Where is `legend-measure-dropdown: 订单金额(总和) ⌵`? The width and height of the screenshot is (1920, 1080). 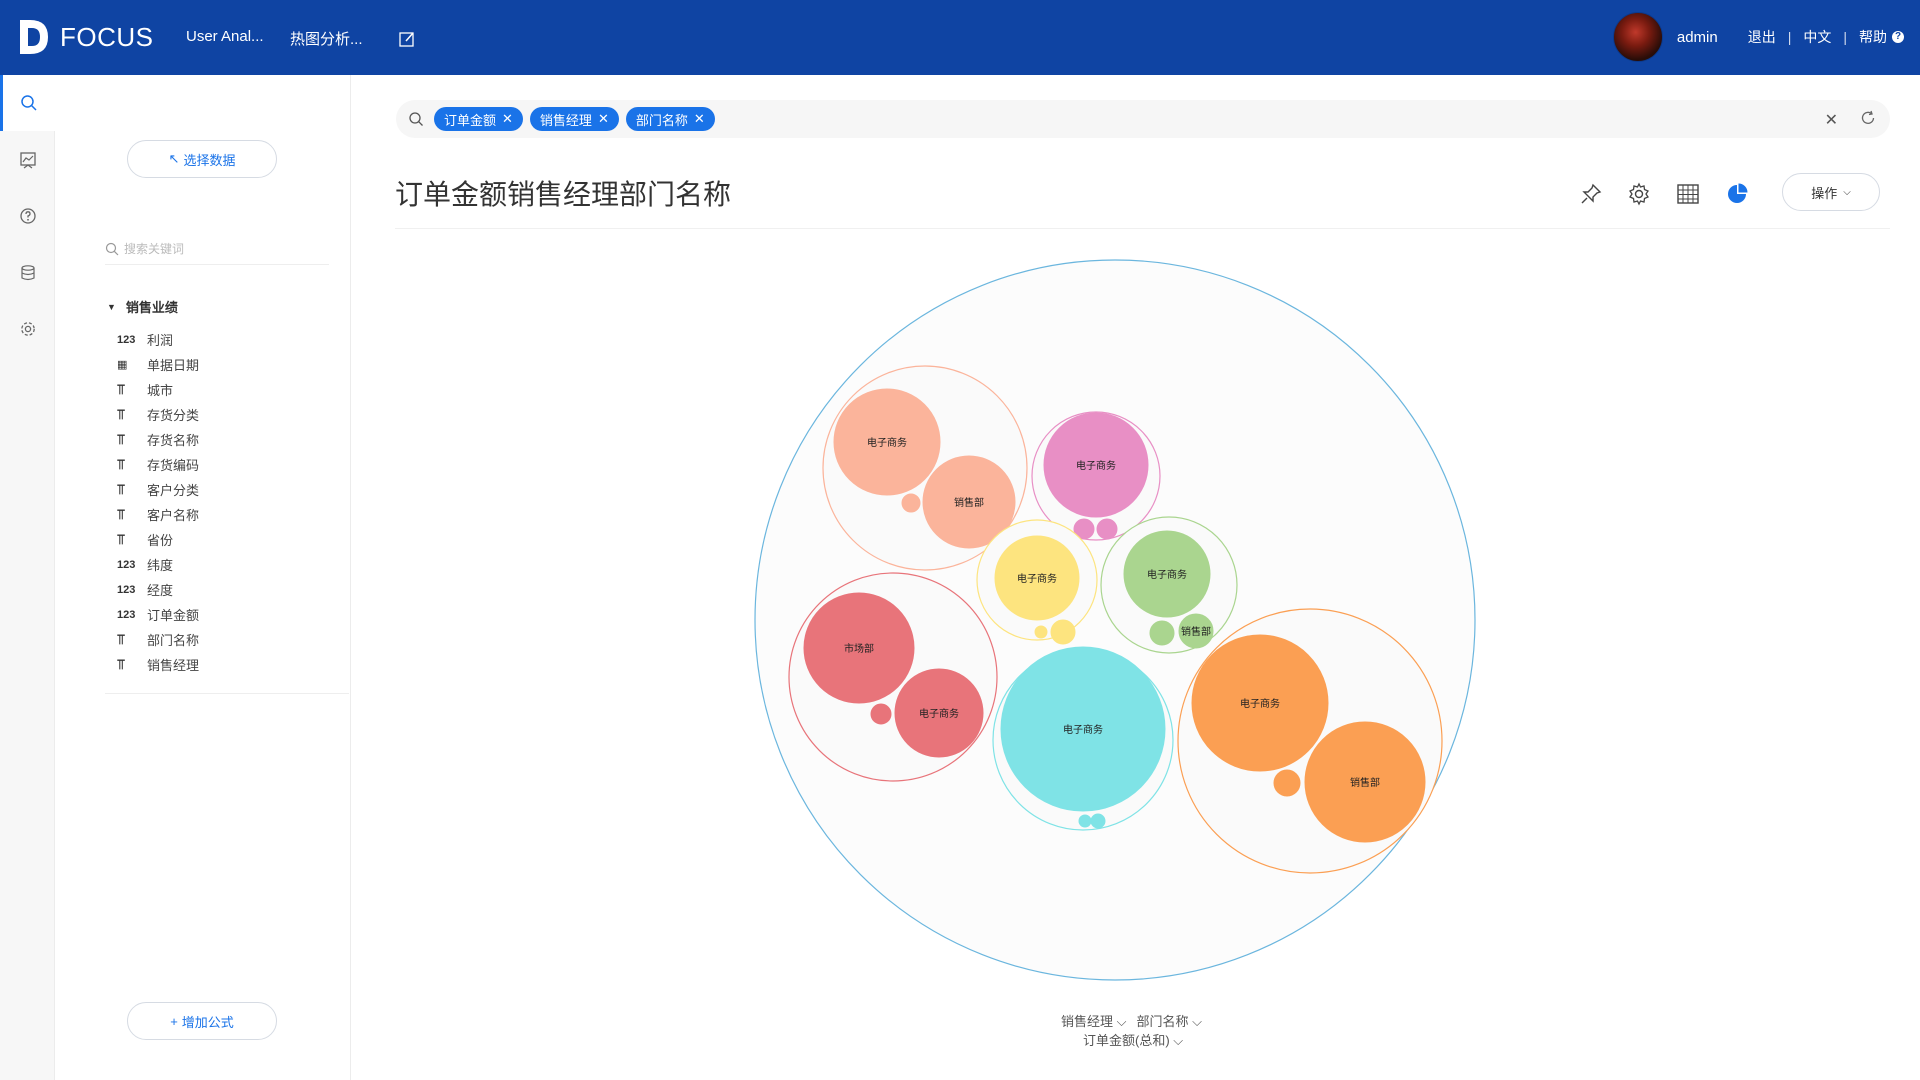
legend-measure-dropdown: 订单金额(总和) ⌵ is located at coordinates (1133, 1039).